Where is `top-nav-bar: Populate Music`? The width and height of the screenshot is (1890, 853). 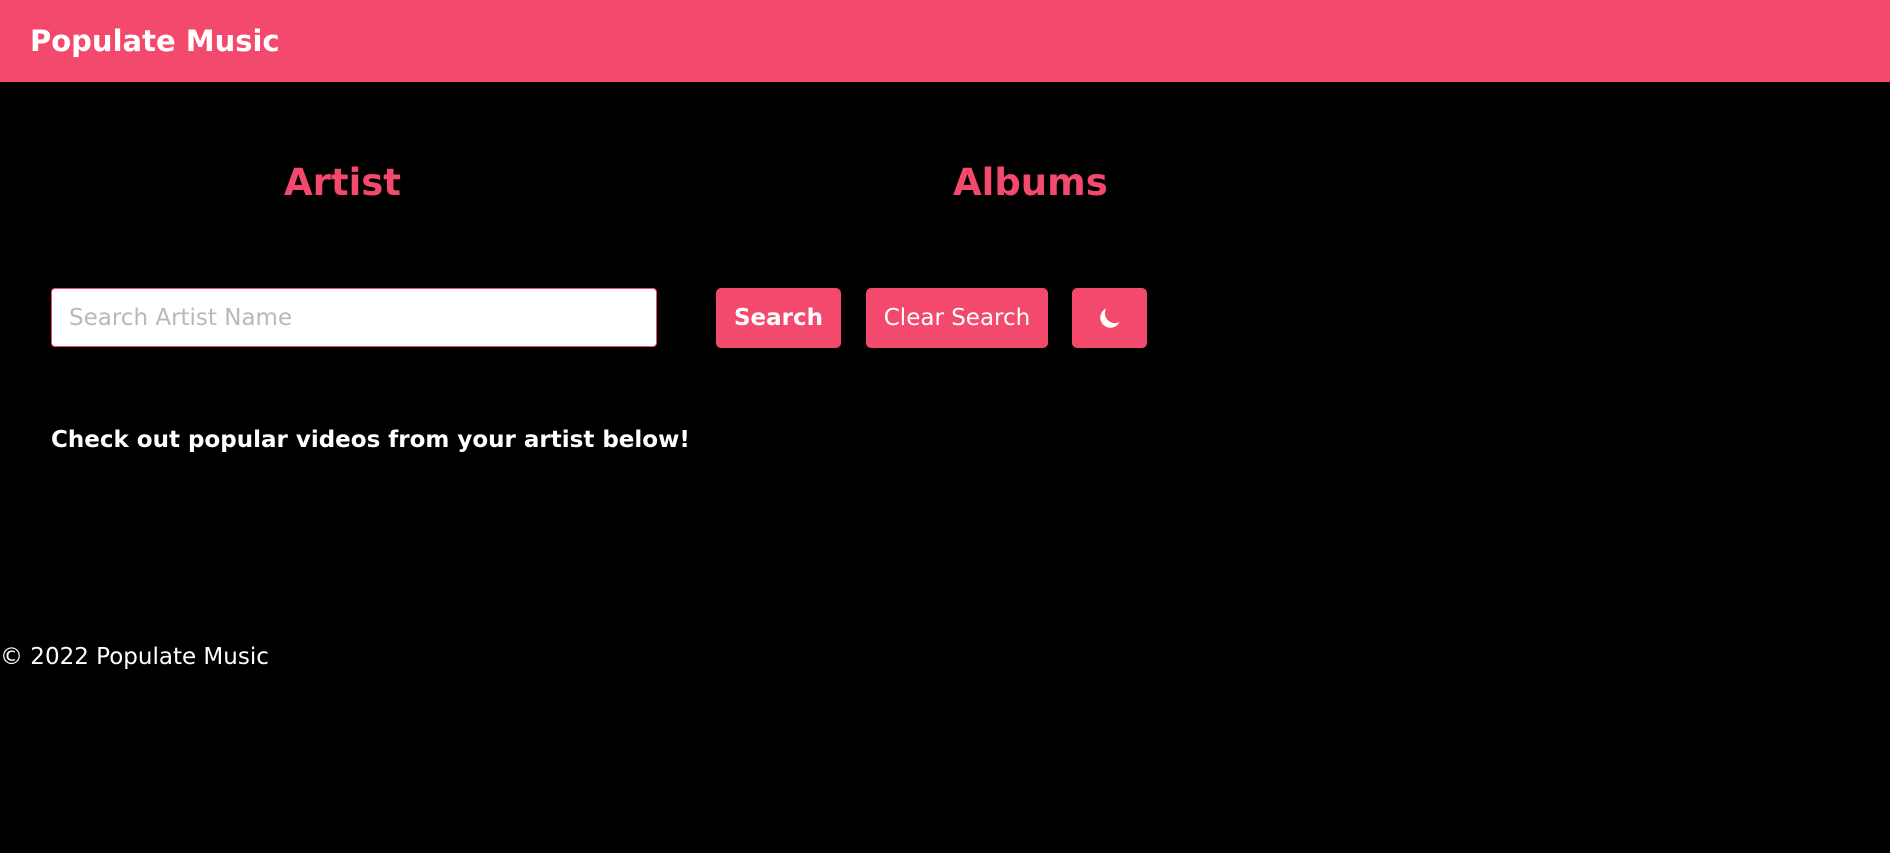
top-nav-bar: Populate Music is located at coordinates (945, 41).